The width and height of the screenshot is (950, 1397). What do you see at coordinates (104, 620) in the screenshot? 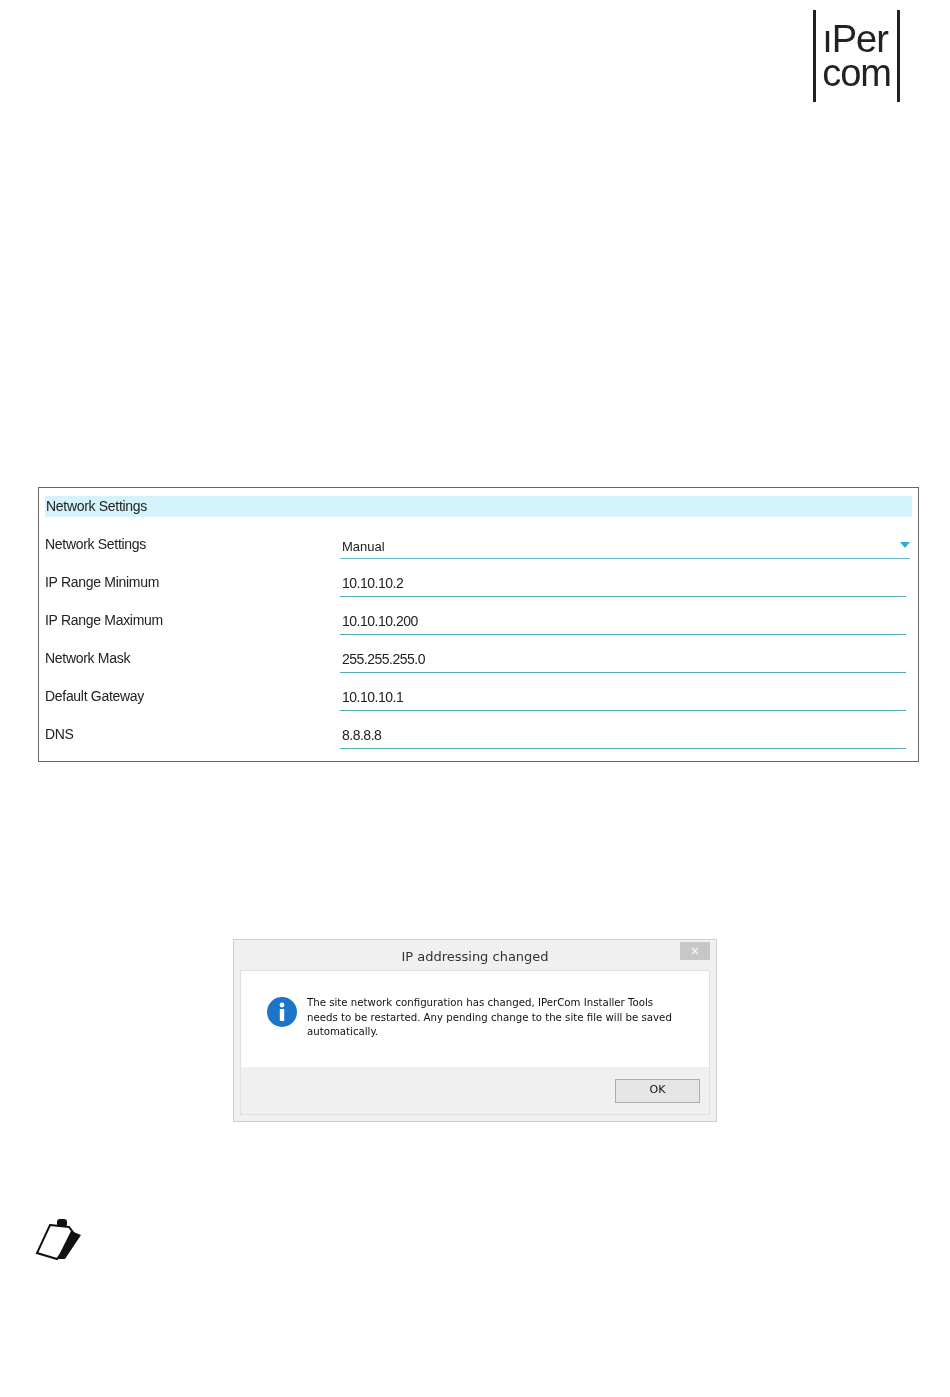
I see `field-label: IP Range Maximum` at bounding box center [104, 620].